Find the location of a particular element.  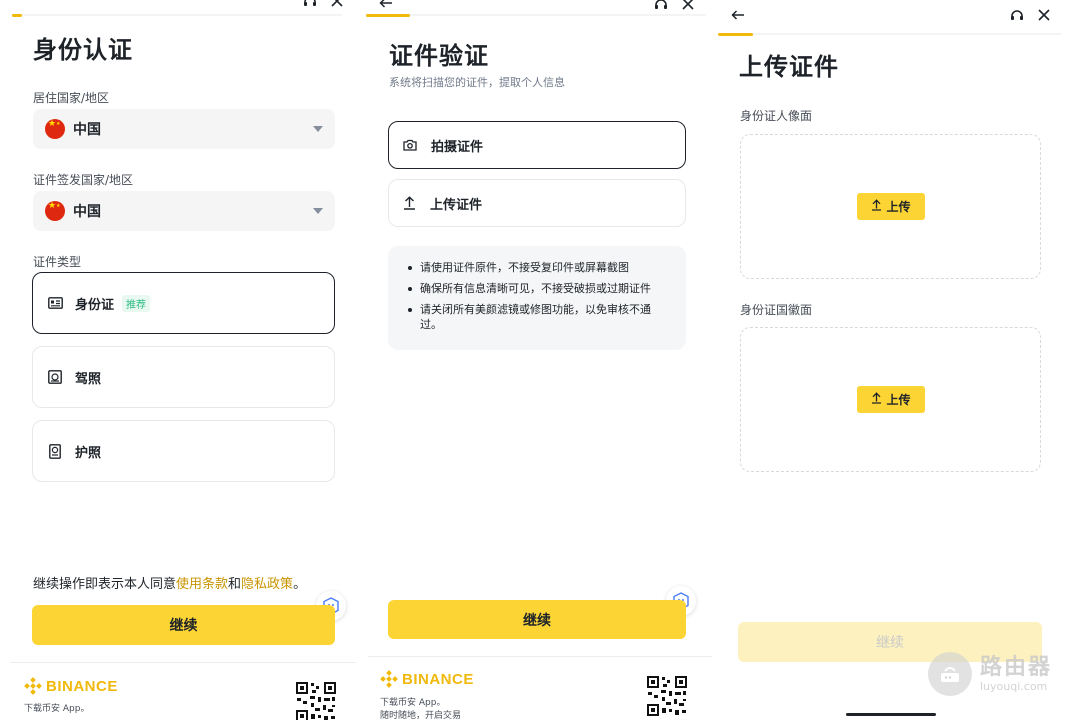

upload-back-button: 上传 is located at coordinates (891, 399).